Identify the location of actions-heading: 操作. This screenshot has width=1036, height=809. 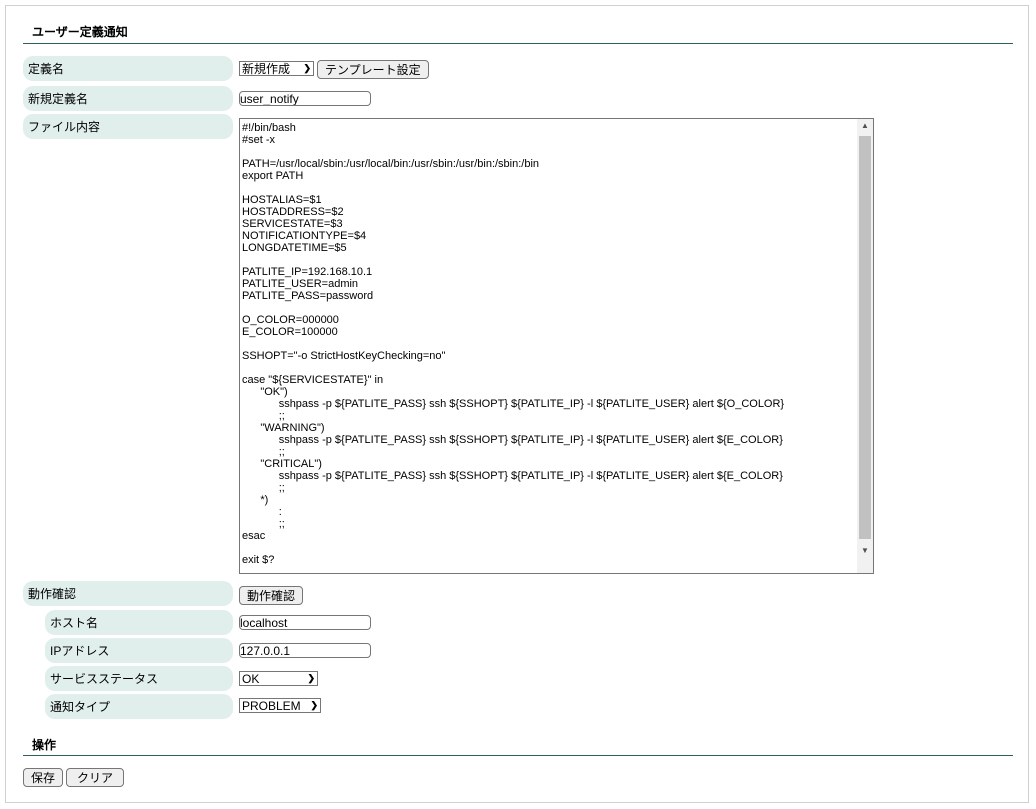
(44, 745).